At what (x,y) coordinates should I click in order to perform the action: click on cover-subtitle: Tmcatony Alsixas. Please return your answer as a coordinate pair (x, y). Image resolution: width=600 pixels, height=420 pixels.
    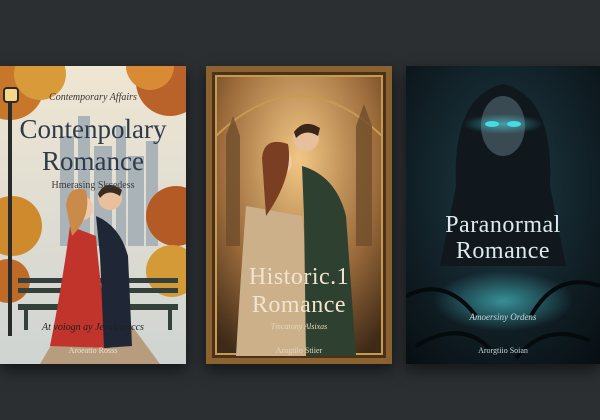
    Looking at the image, I should click on (299, 326).